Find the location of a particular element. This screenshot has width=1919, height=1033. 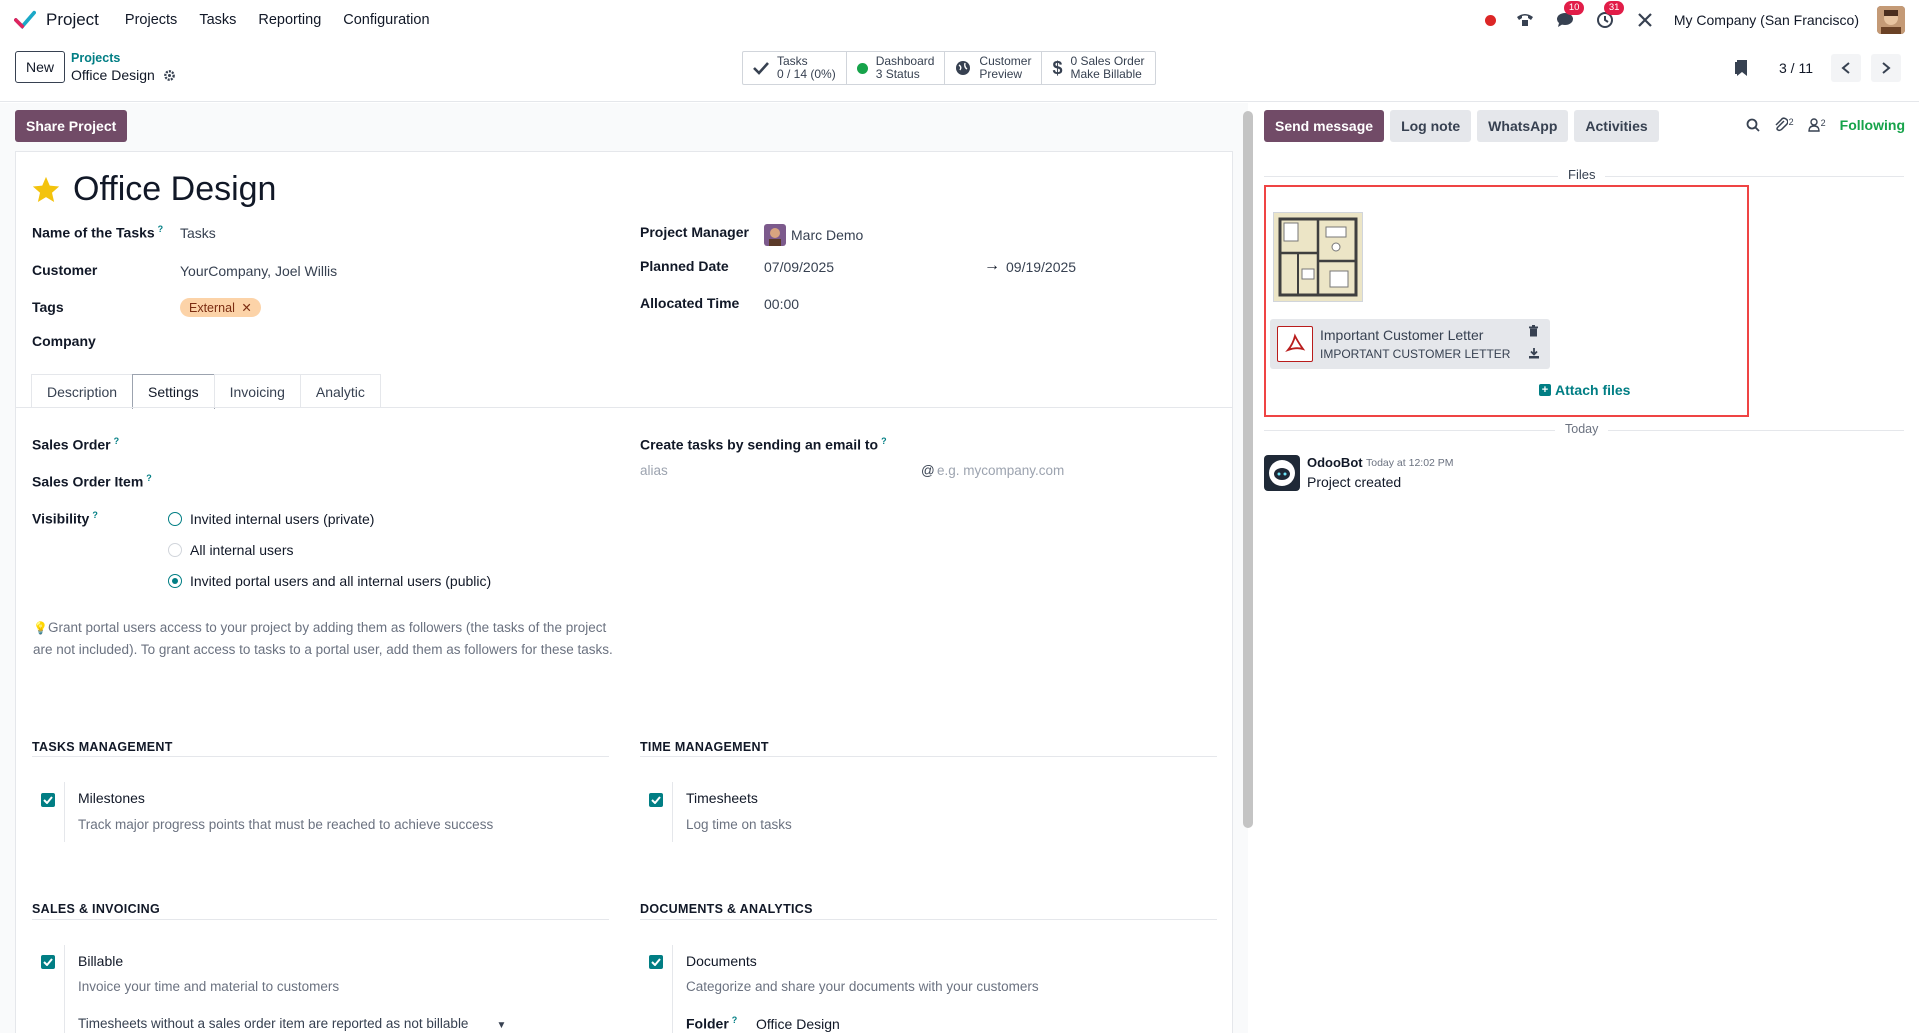

recording-dot-icon is located at coordinates (1490, 20).